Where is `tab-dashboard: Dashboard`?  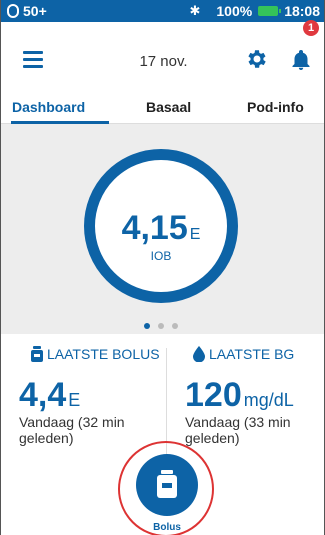 tab-dashboard: Dashboard is located at coordinates (48, 107).